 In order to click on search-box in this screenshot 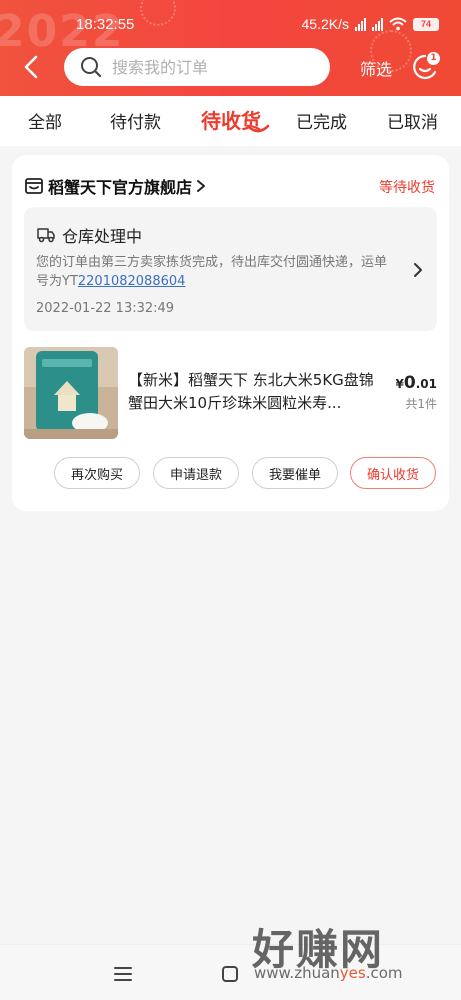, I will do `click(197, 67)`.